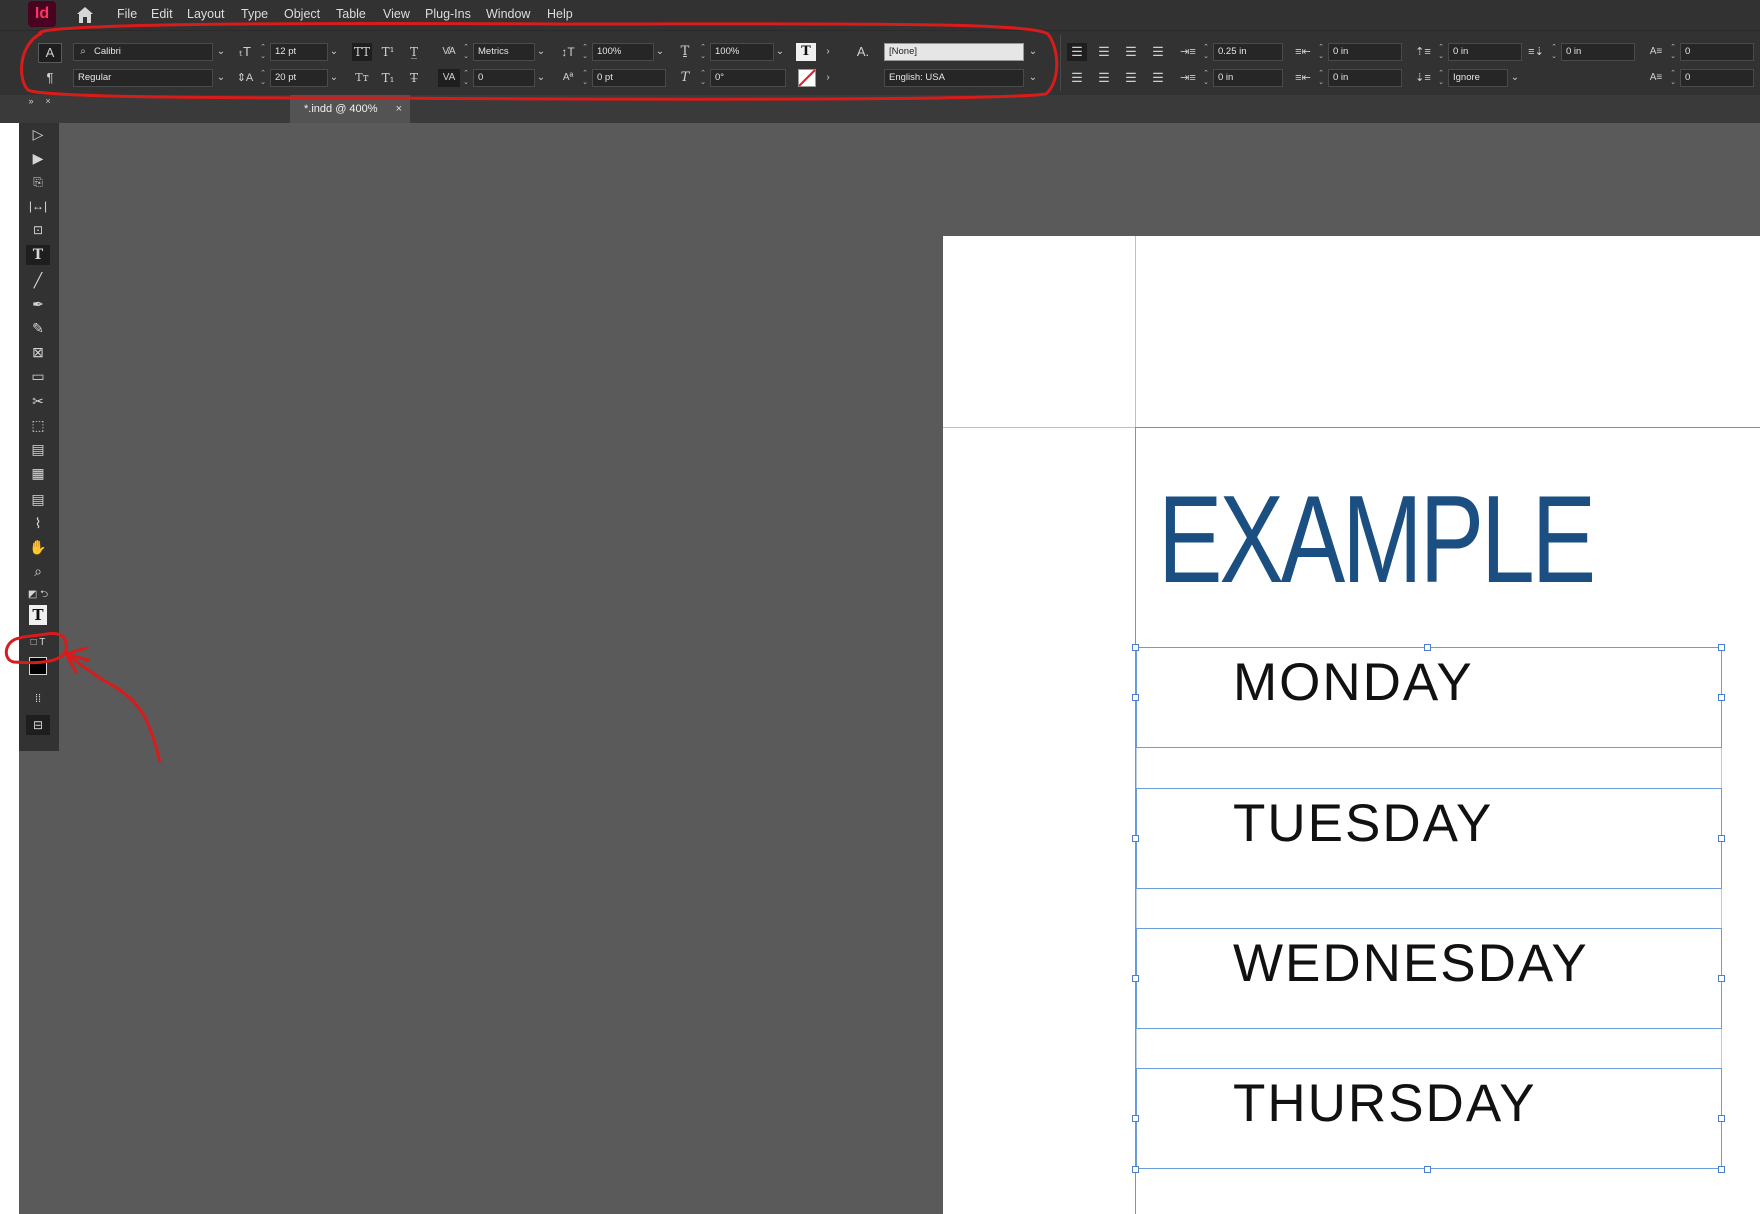  Describe the element at coordinates (396, 14) in the screenshot. I see `menu-view: View` at that location.